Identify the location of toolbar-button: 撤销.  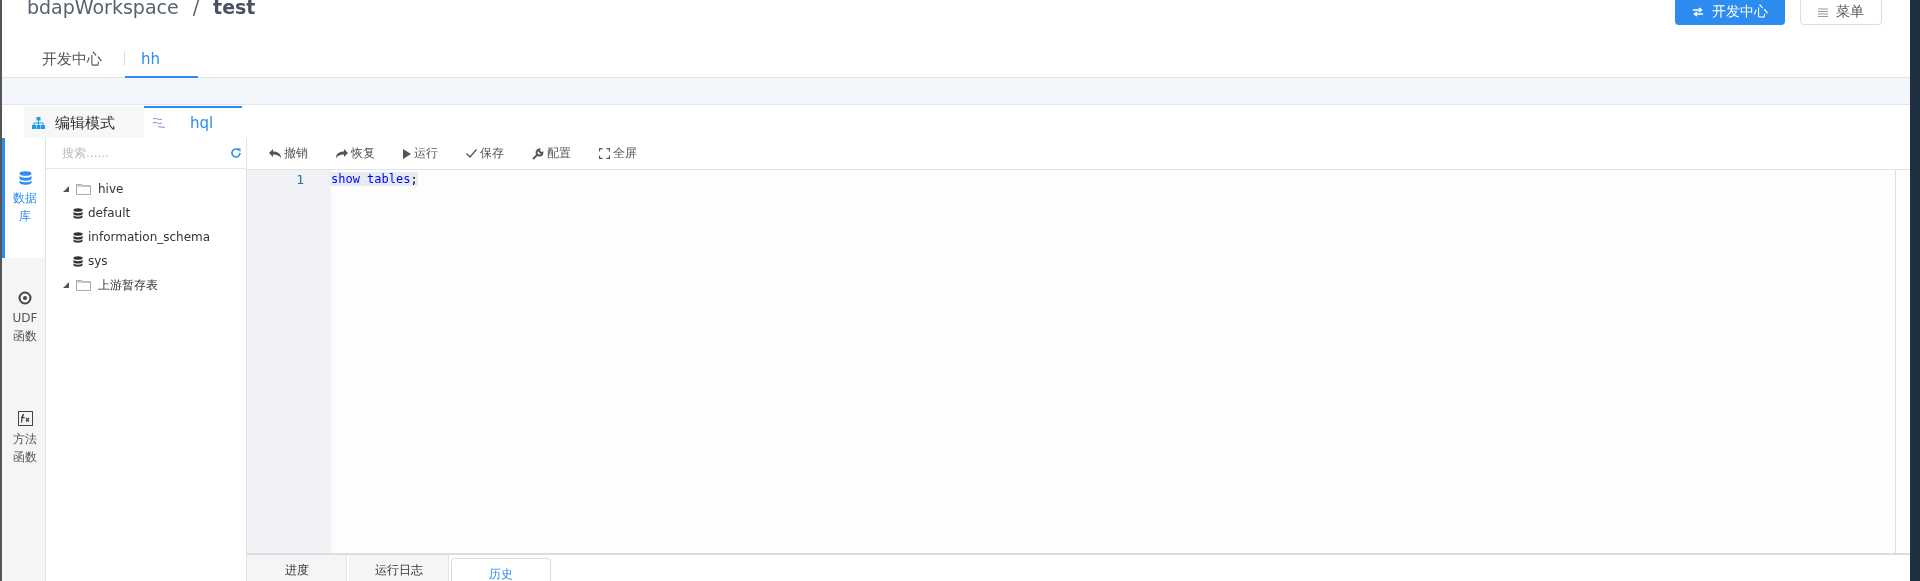
(288, 153).